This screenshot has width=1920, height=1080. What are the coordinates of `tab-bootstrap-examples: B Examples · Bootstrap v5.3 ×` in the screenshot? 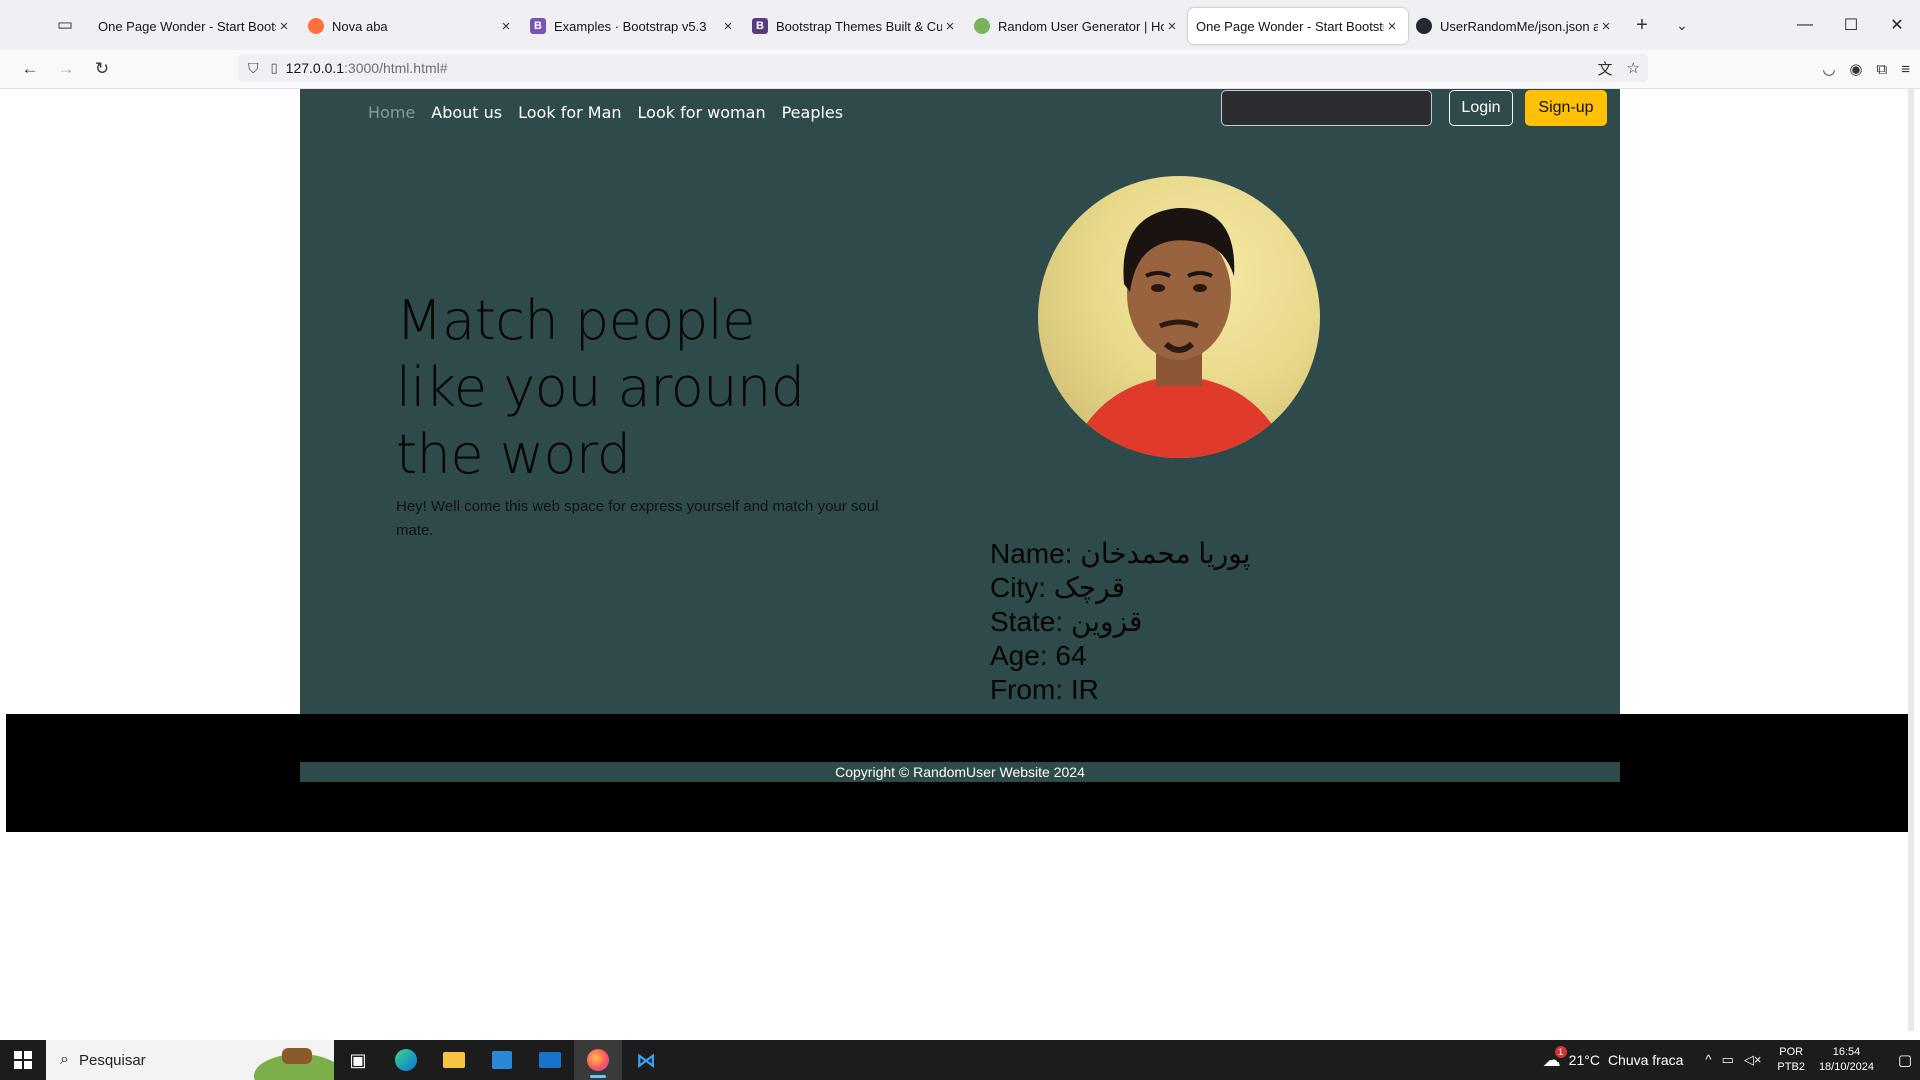 It's located at (633, 26).